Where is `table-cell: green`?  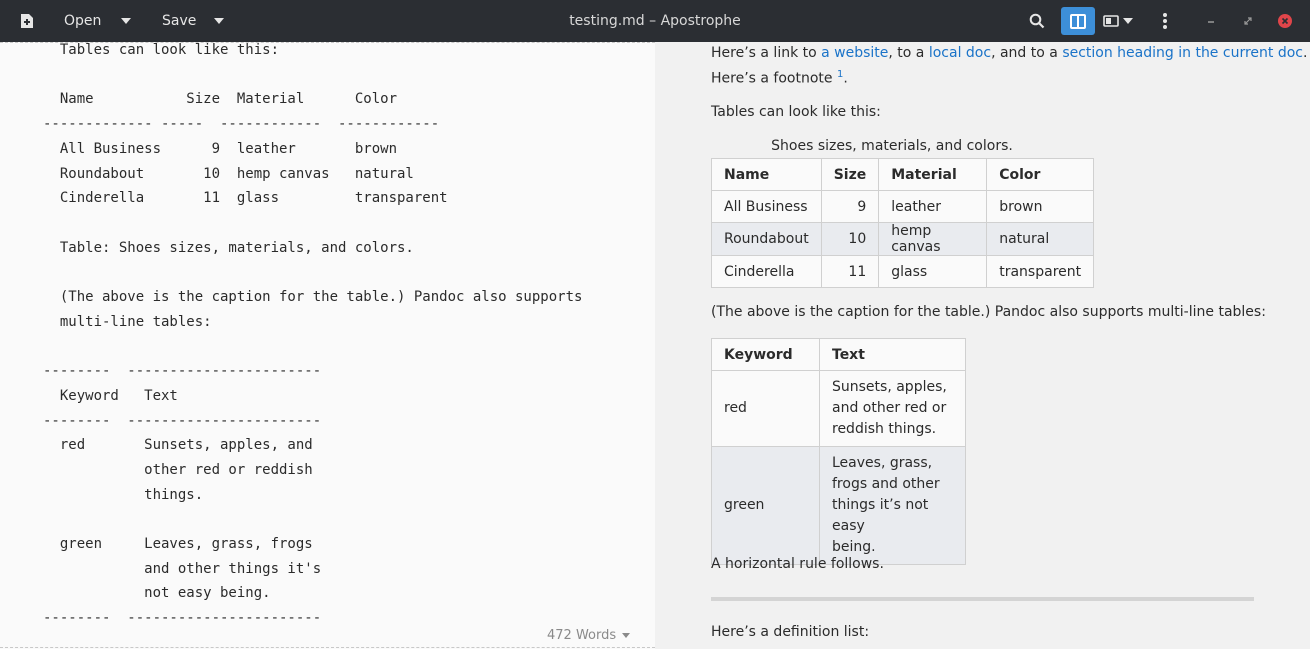
table-cell: green is located at coordinates (765, 505).